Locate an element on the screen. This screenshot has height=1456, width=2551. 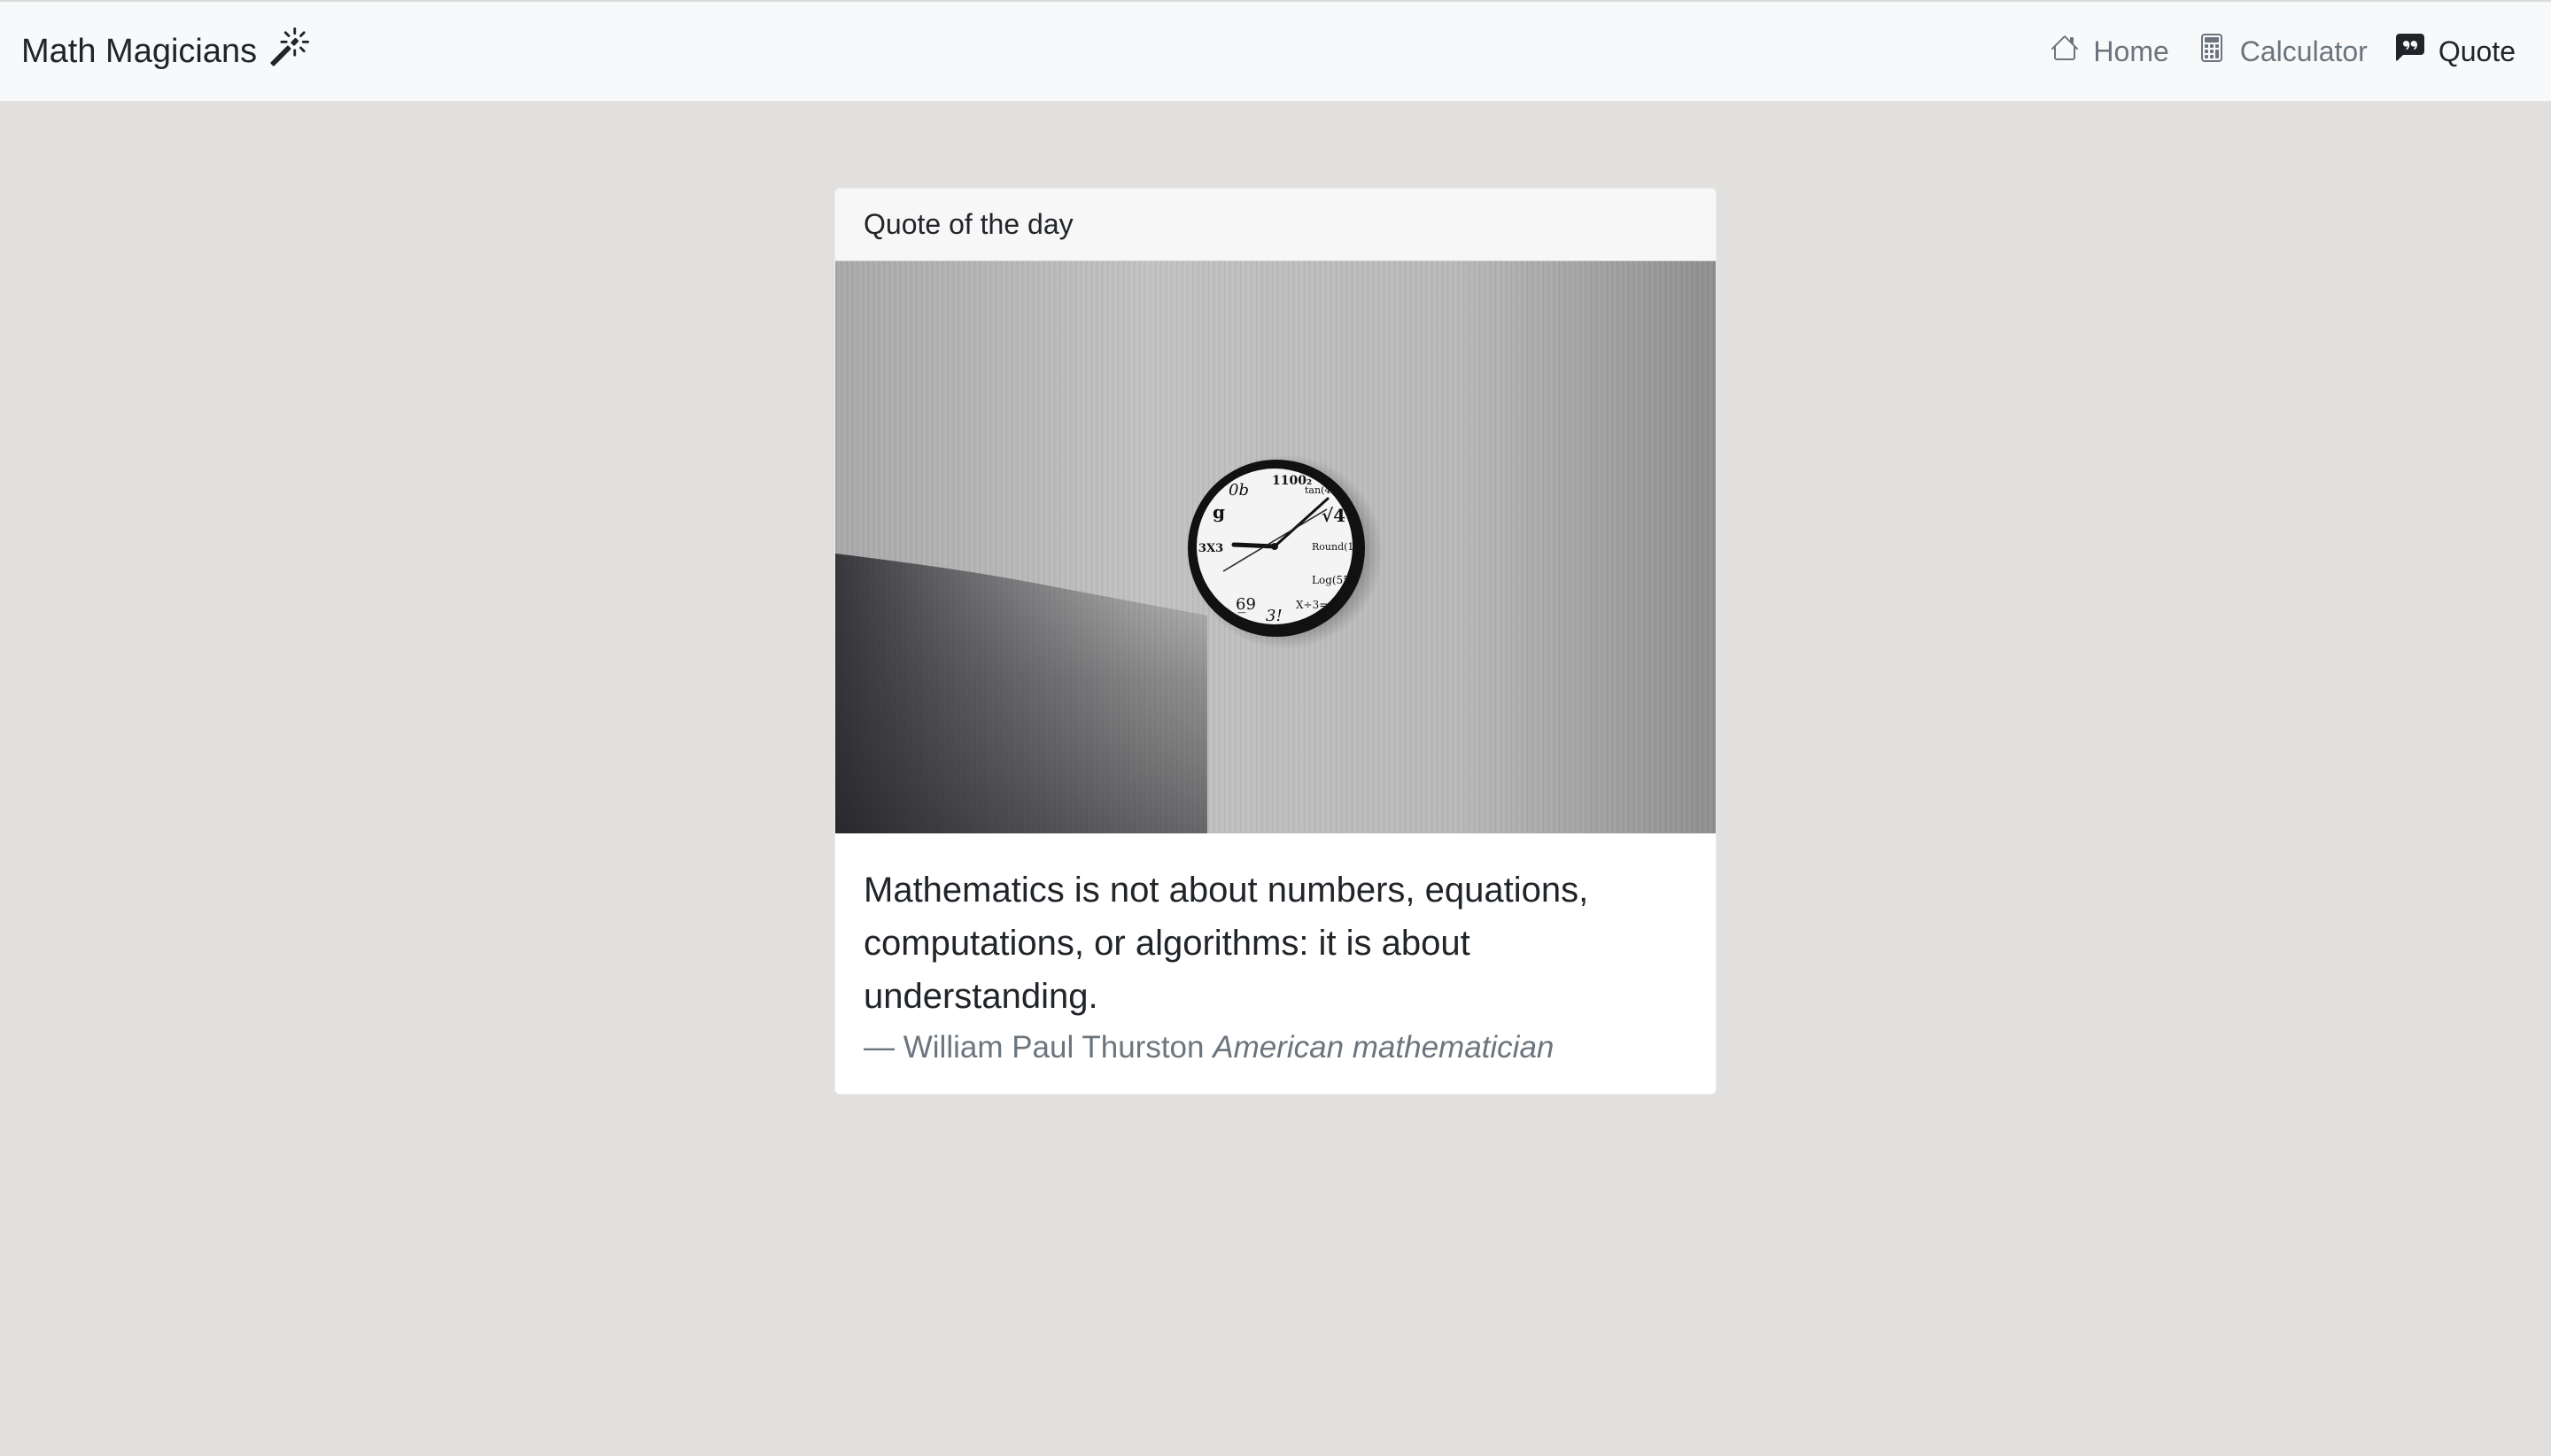
nav-quote-label: Quote is located at coordinates (2477, 51).